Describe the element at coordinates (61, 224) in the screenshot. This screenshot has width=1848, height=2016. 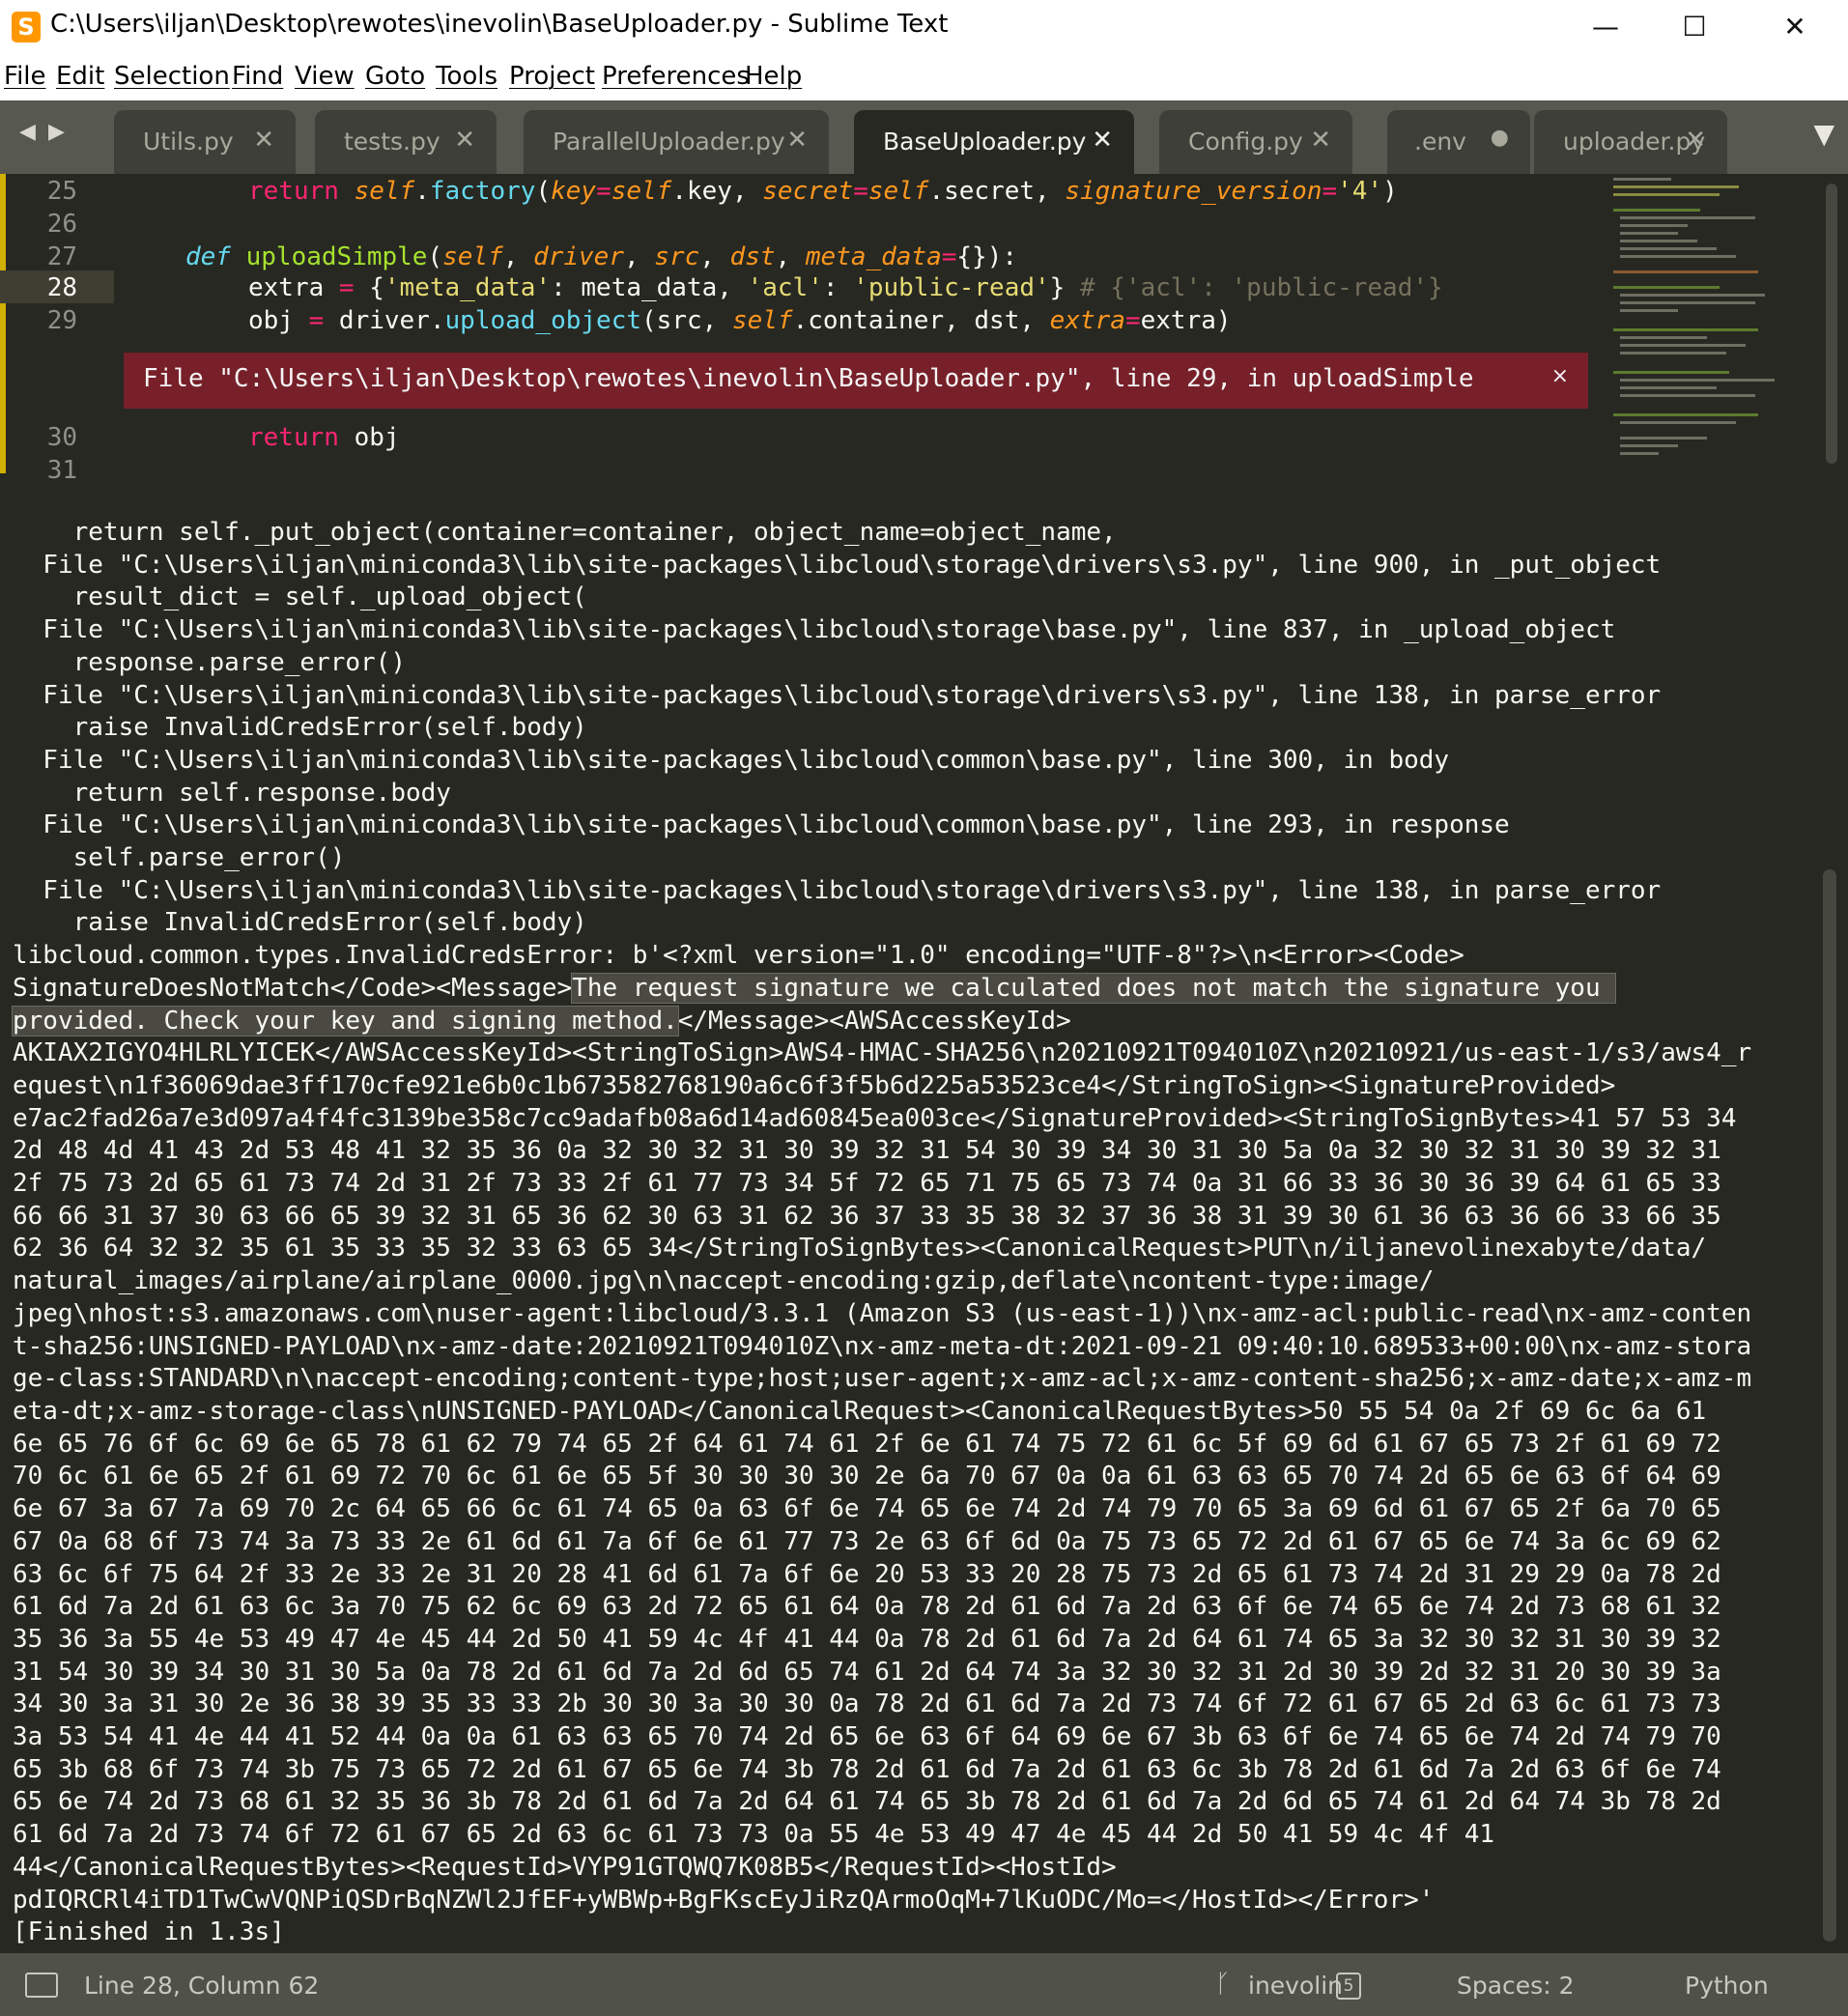
I see `line-number: 26` at that location.